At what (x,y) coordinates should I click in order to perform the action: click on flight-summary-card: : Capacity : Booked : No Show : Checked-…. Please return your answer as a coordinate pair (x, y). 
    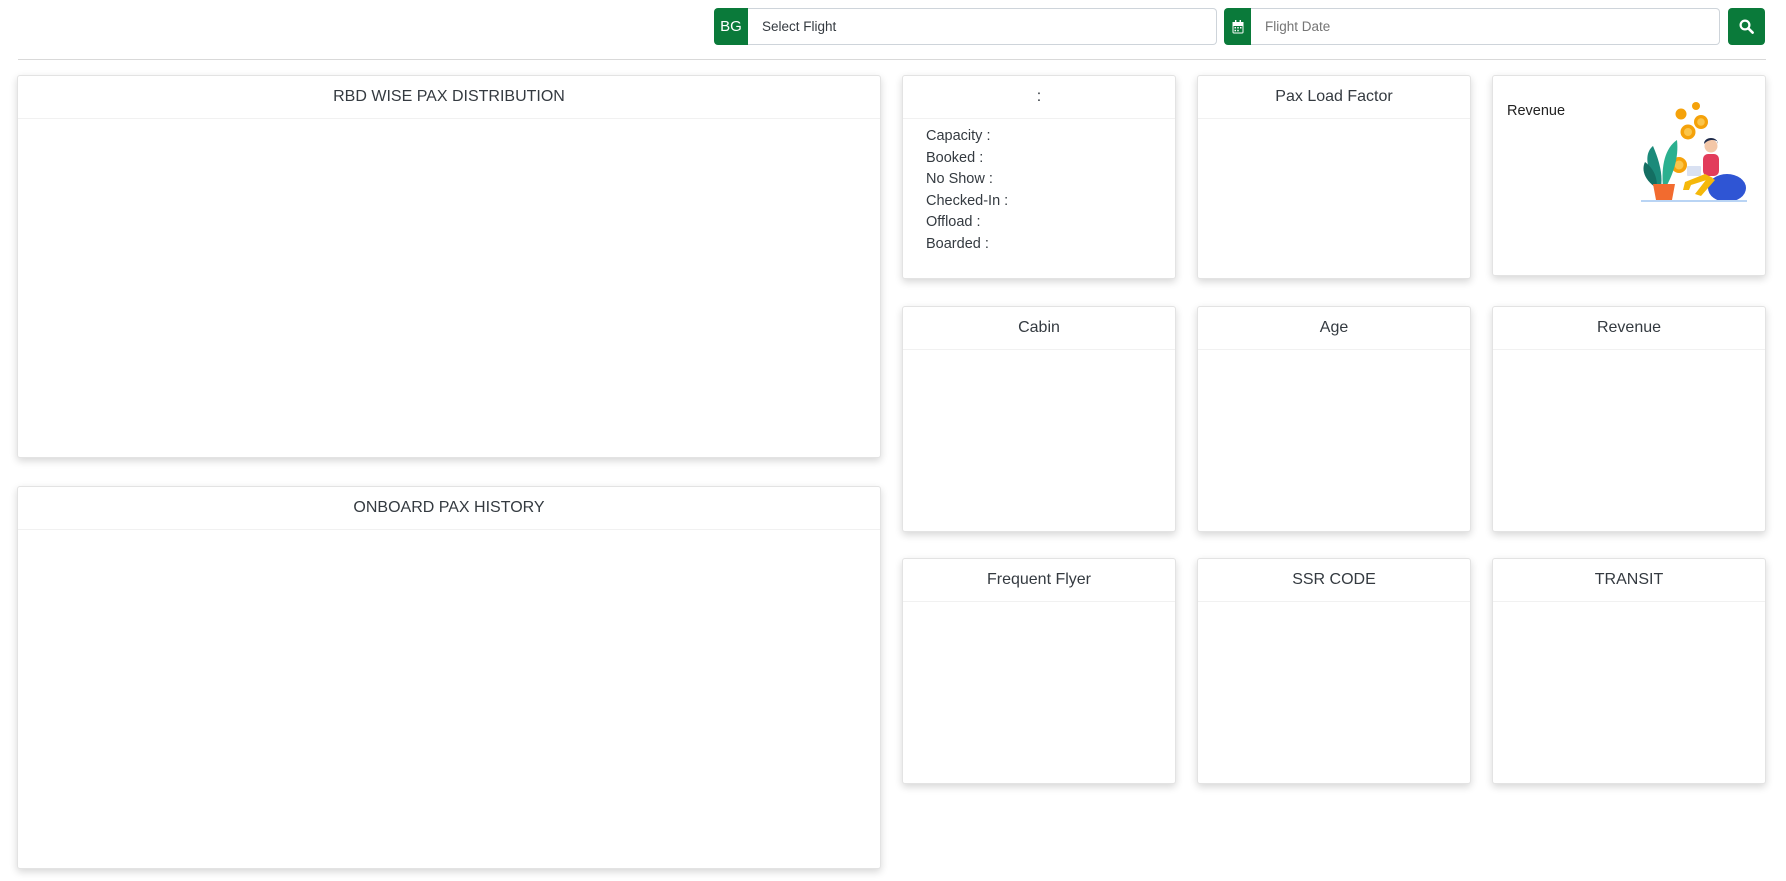
    Looking at the image, I should click on (1039, 177).